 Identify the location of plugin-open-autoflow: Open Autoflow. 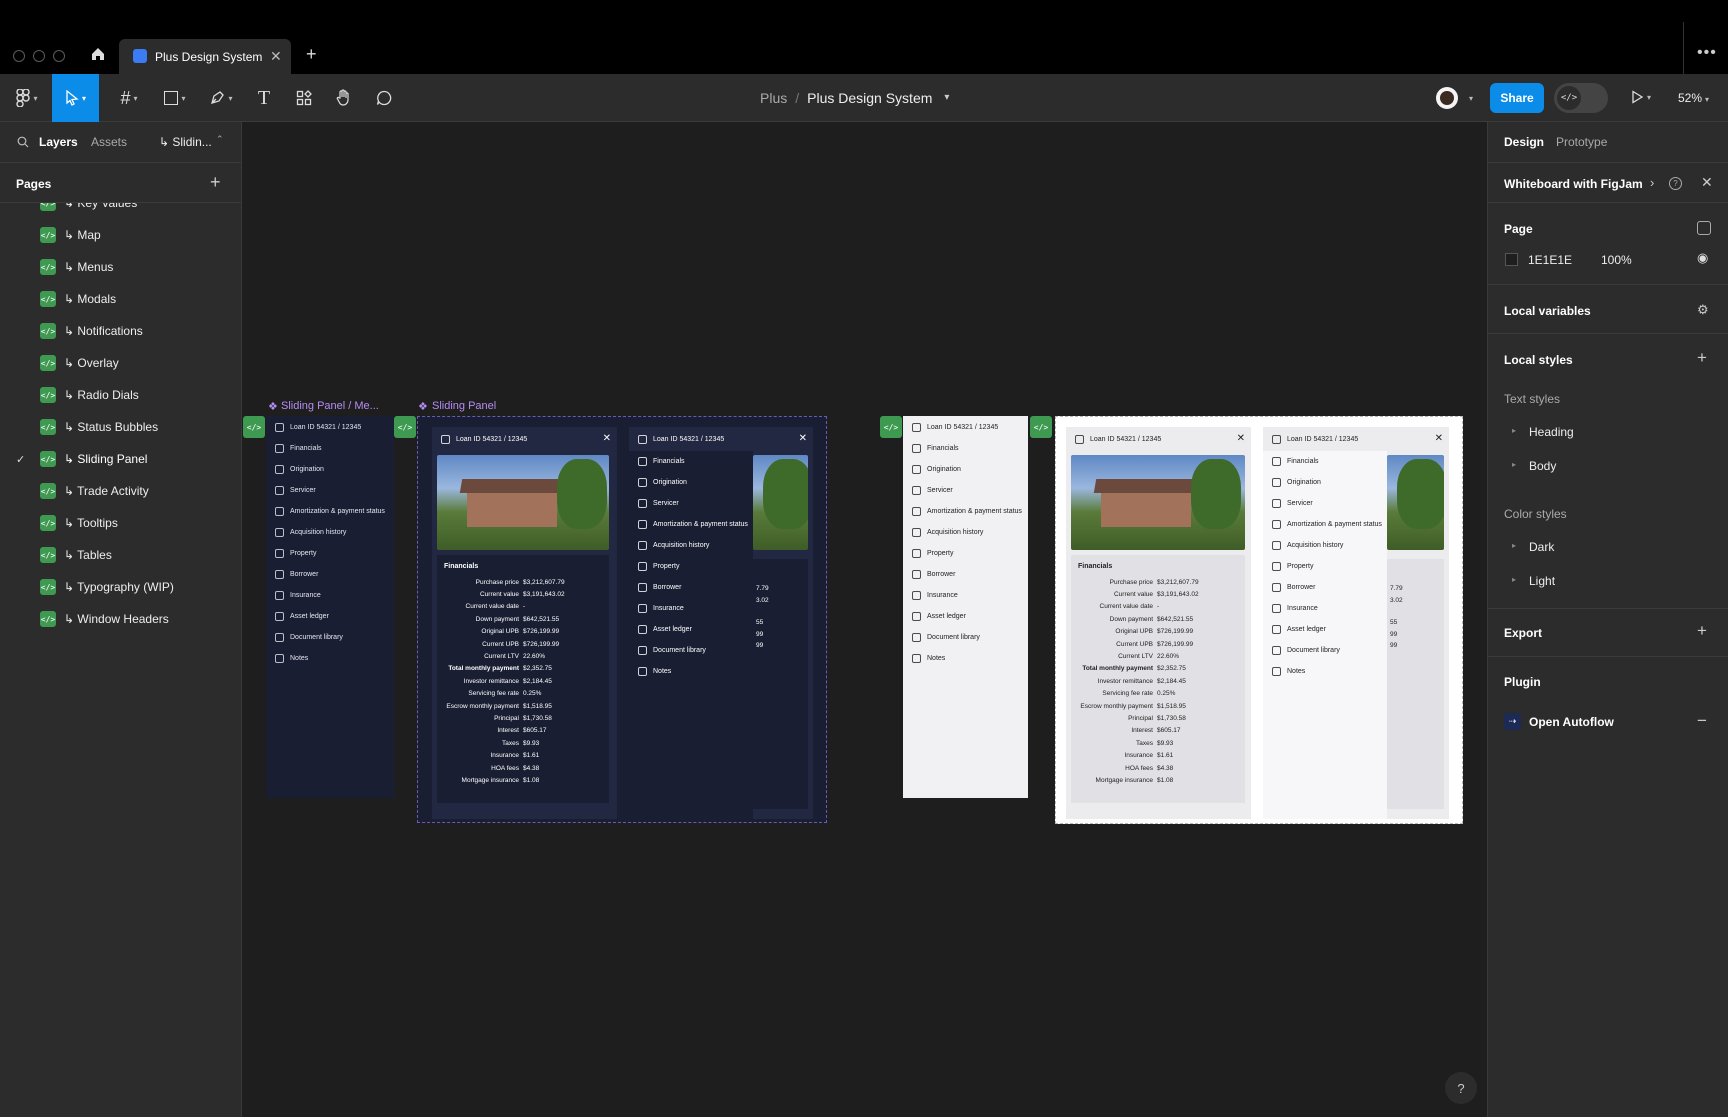
(1571, 722).